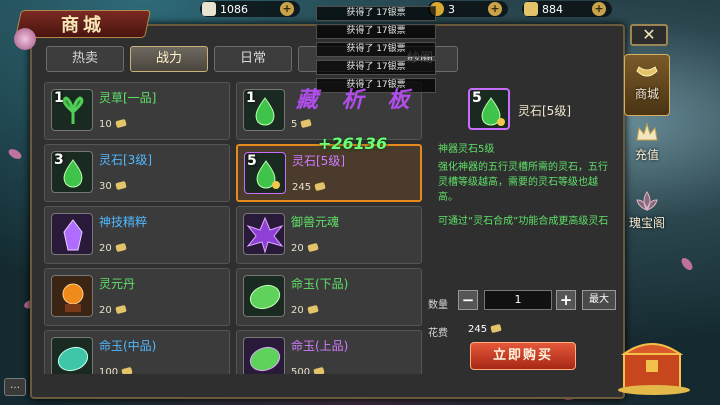  I want to click on item-price: 245, so click(309, 187).